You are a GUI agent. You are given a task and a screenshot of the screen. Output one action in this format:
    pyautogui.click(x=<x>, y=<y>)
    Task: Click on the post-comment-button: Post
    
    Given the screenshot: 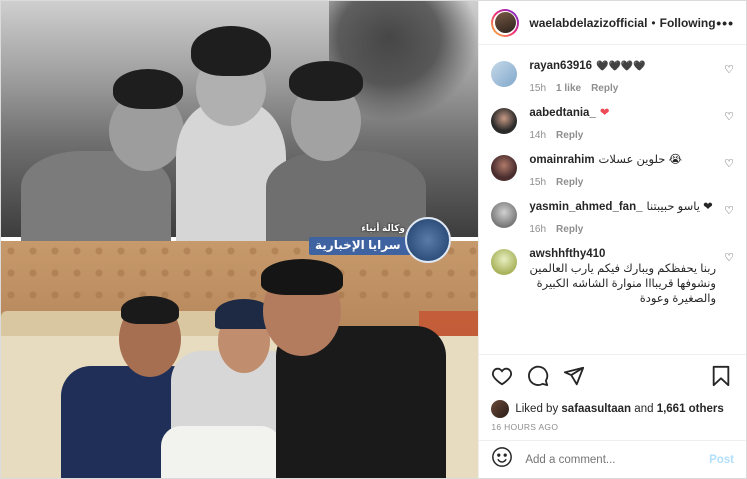 What is the action you would take?
    pyautogui.click(x=721, y=460)
    